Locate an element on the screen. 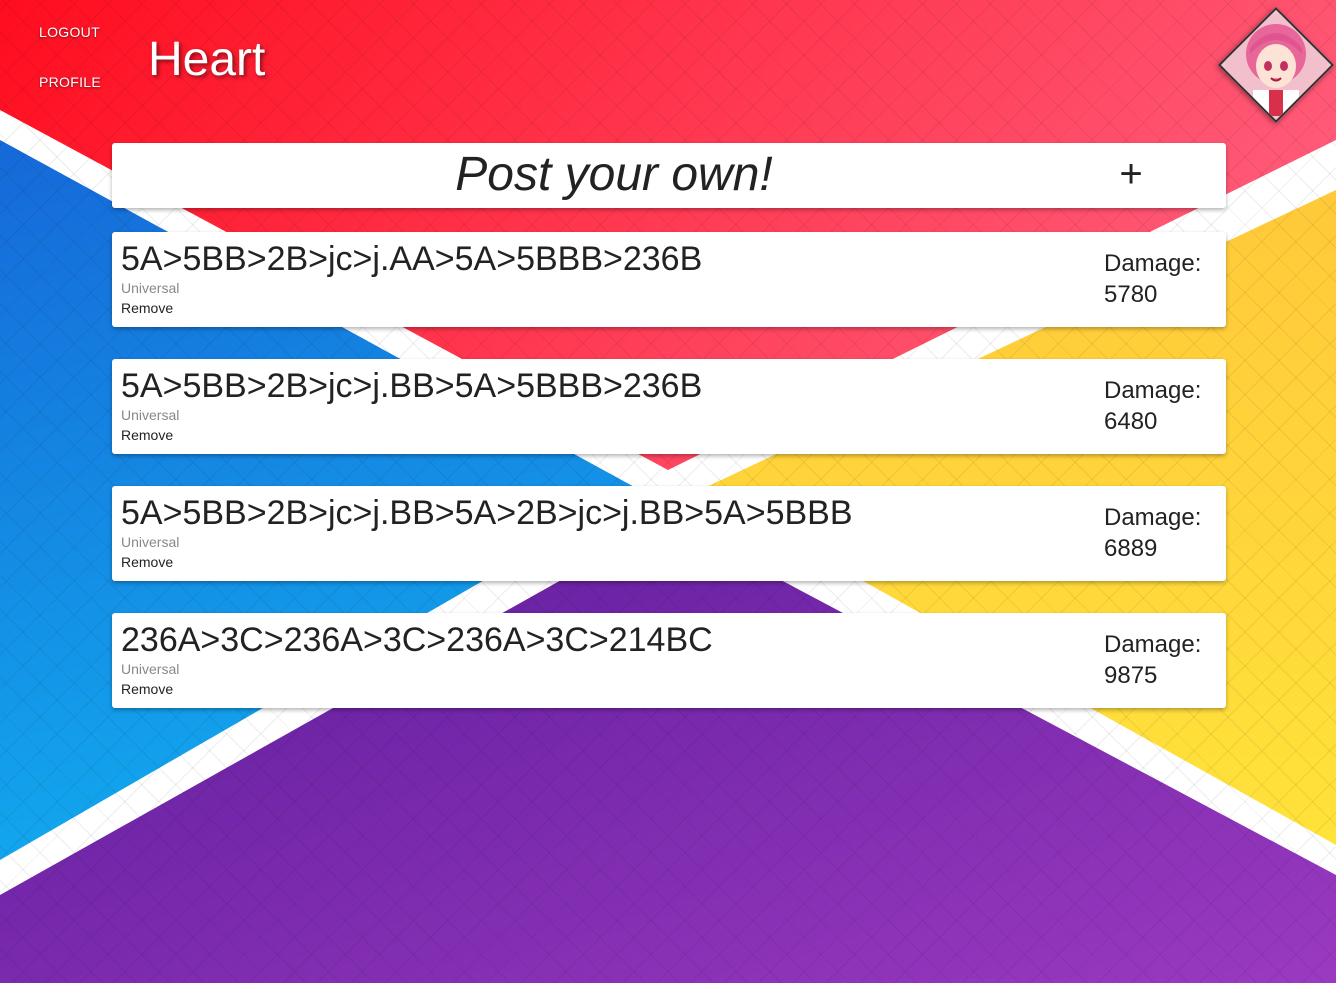 This screenshot has width=1336, height=983. damage-value: 9875 is located at coordinates (1131, 675).